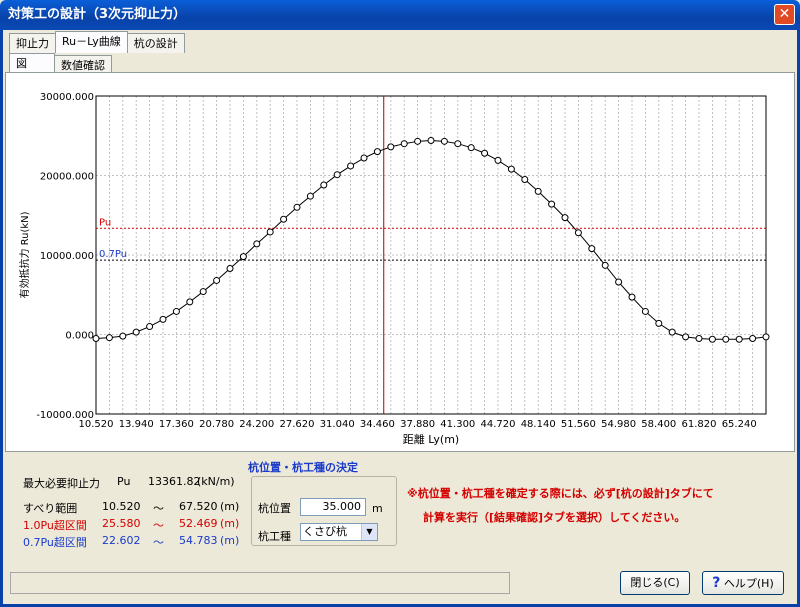 The image size is (800, 607). Describe the element at coordinates (97, 14) in the screenshot. I see `window-title: 対策工の設計（3次元抑止力）` at that location.